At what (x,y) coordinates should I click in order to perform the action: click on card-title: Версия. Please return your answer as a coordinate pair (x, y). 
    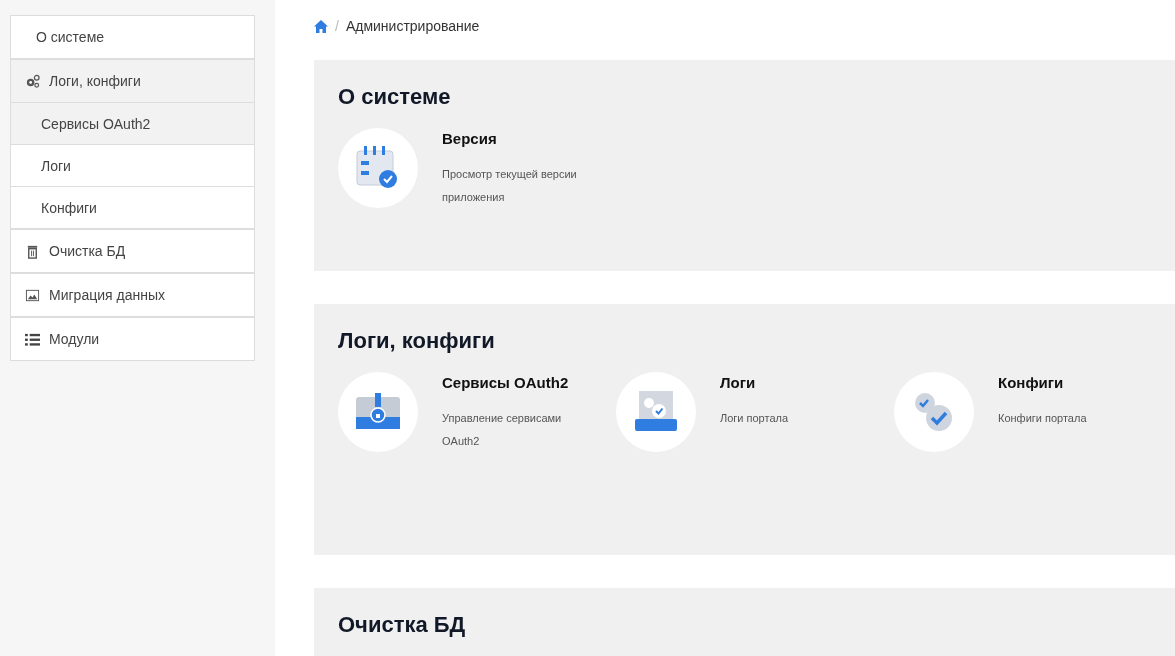
    Looking at the image, I should click on (519, 138).